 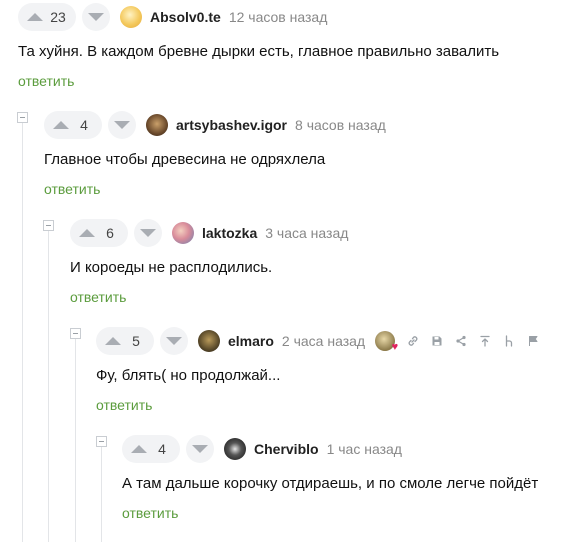 What do you see at coordinates (286, 449) in the screenshot?
I see `comment-author: Cherviblo` at bounding box center [286, 449].